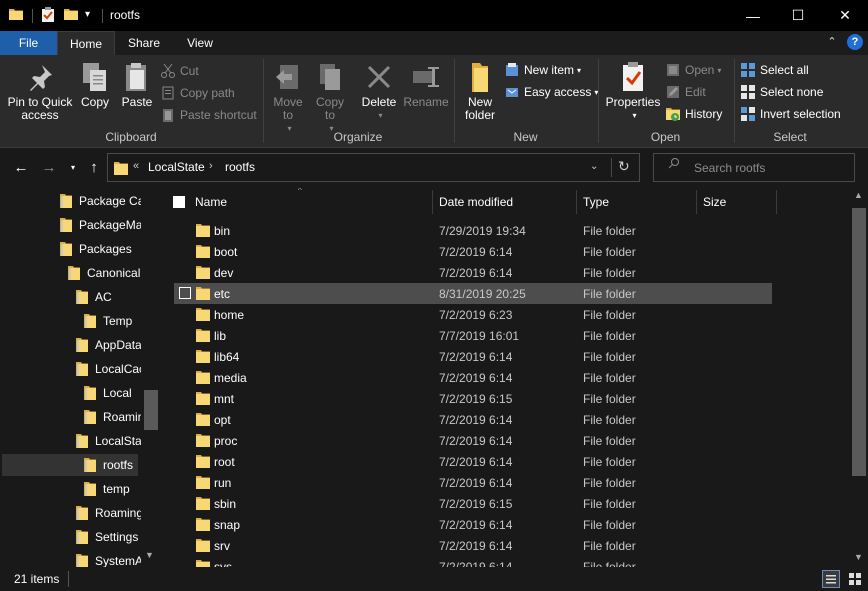  Describe the element at coordinates (624, 166) in the screenshot. I see `refresh-icon: ↻` at that location.